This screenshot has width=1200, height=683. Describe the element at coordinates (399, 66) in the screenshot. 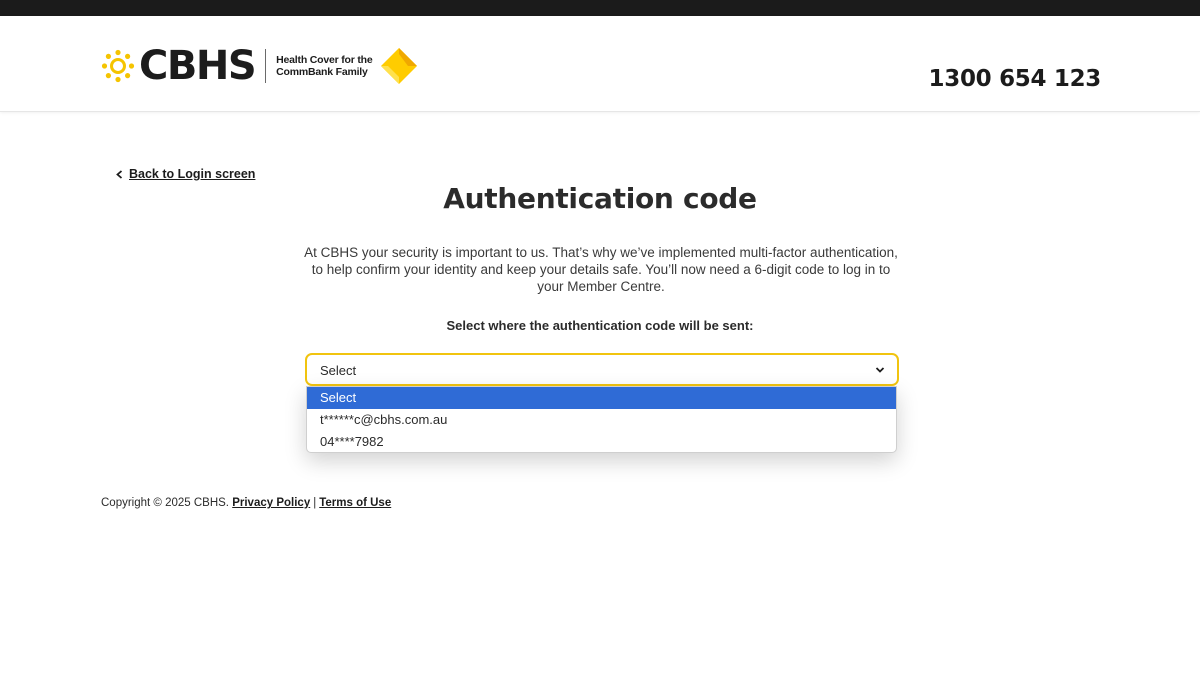

I see `commbank-diamond-icon` at that location.